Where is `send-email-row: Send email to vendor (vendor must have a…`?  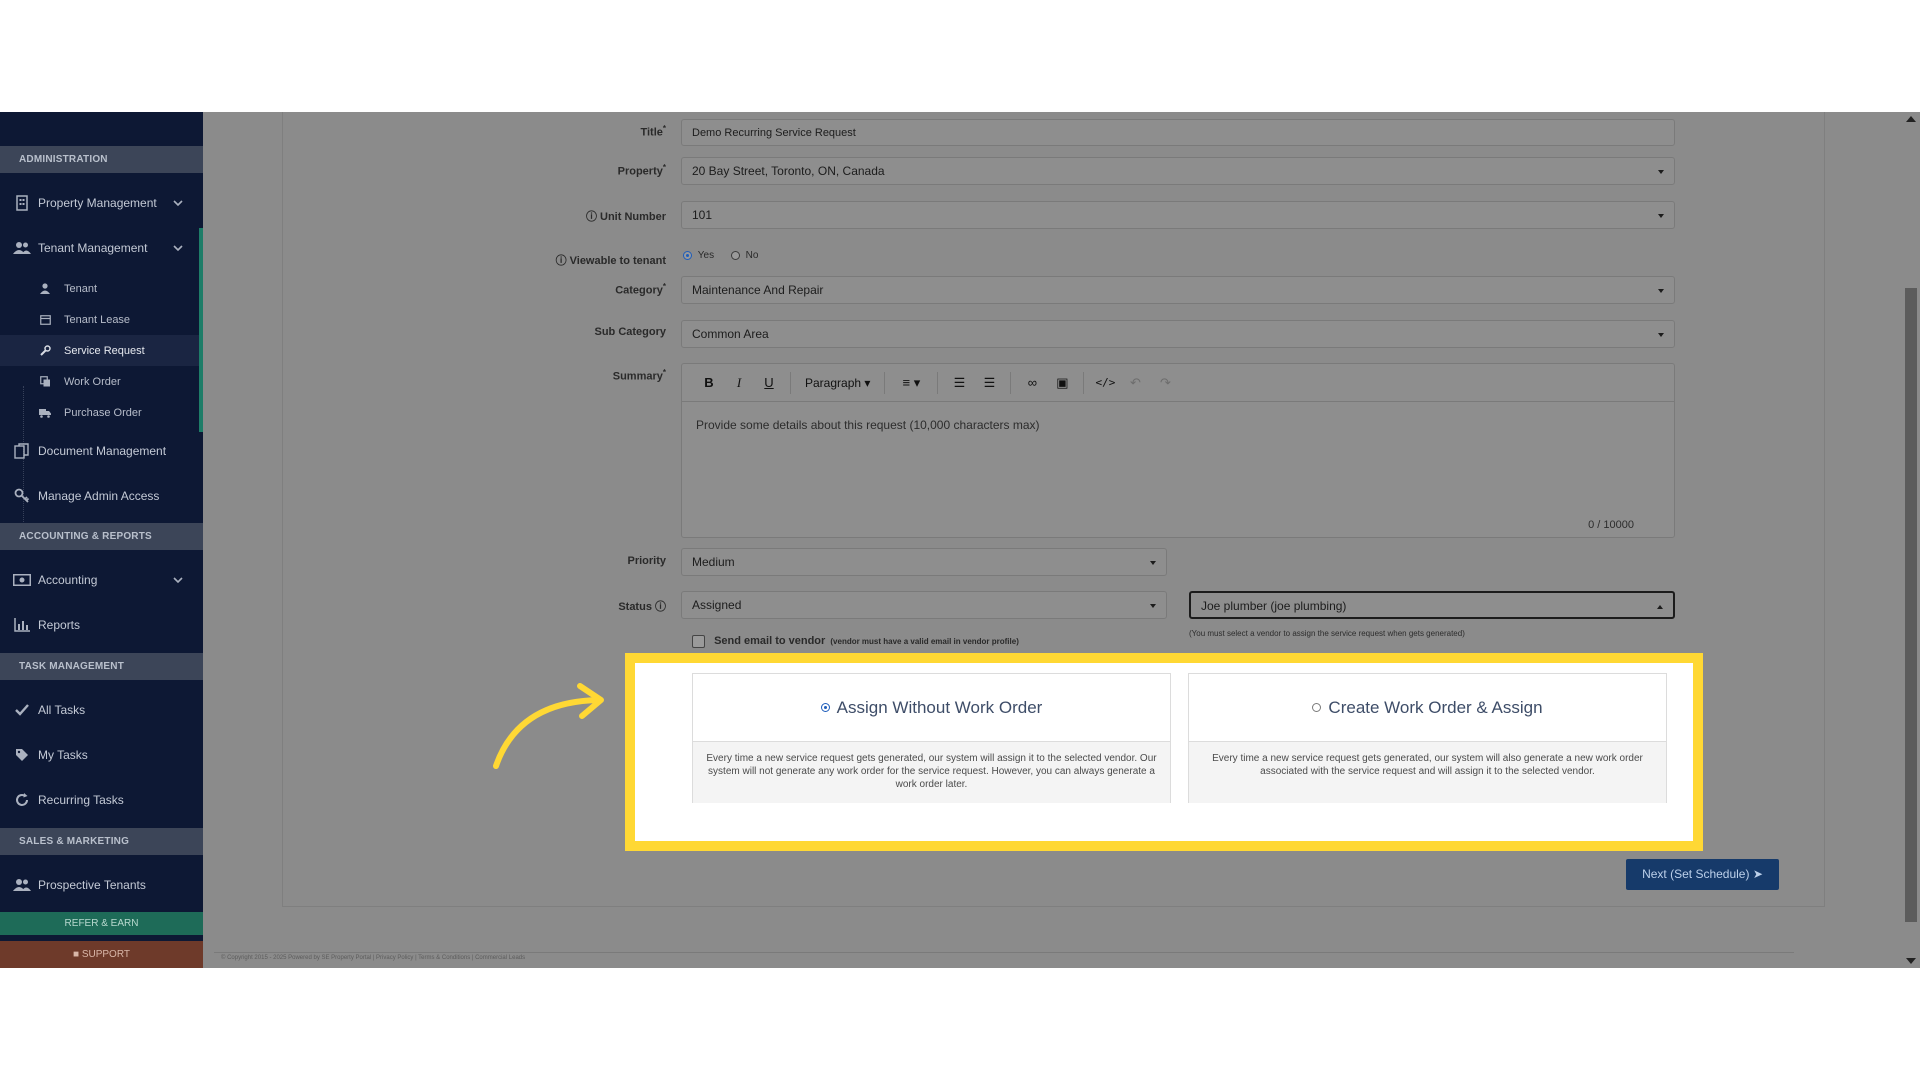
send-email-row: Send email to vendor (vendor must have a… is located at coordinates (855, 641).